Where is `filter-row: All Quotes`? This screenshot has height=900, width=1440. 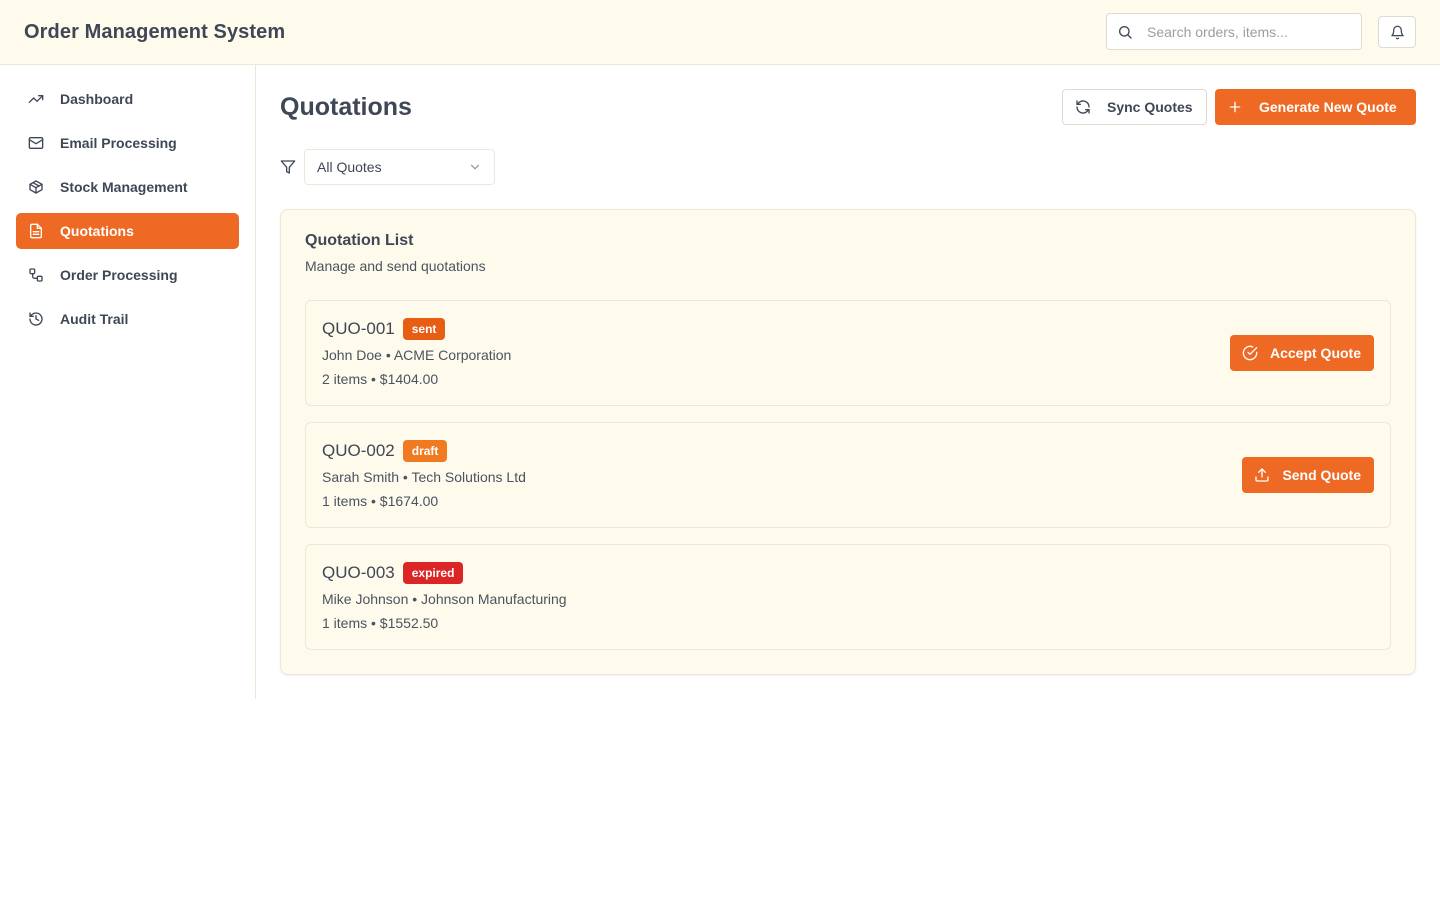
filter-row: All Quotes is located at coordinates (387, 167).